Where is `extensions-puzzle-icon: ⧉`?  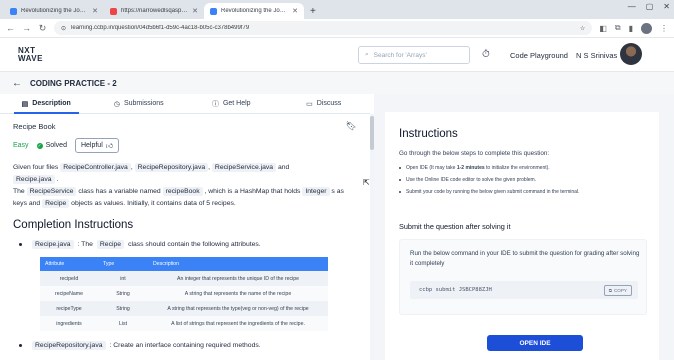
extensions-puzzle-icon: ⧉ is located at coordinates (618, 28).